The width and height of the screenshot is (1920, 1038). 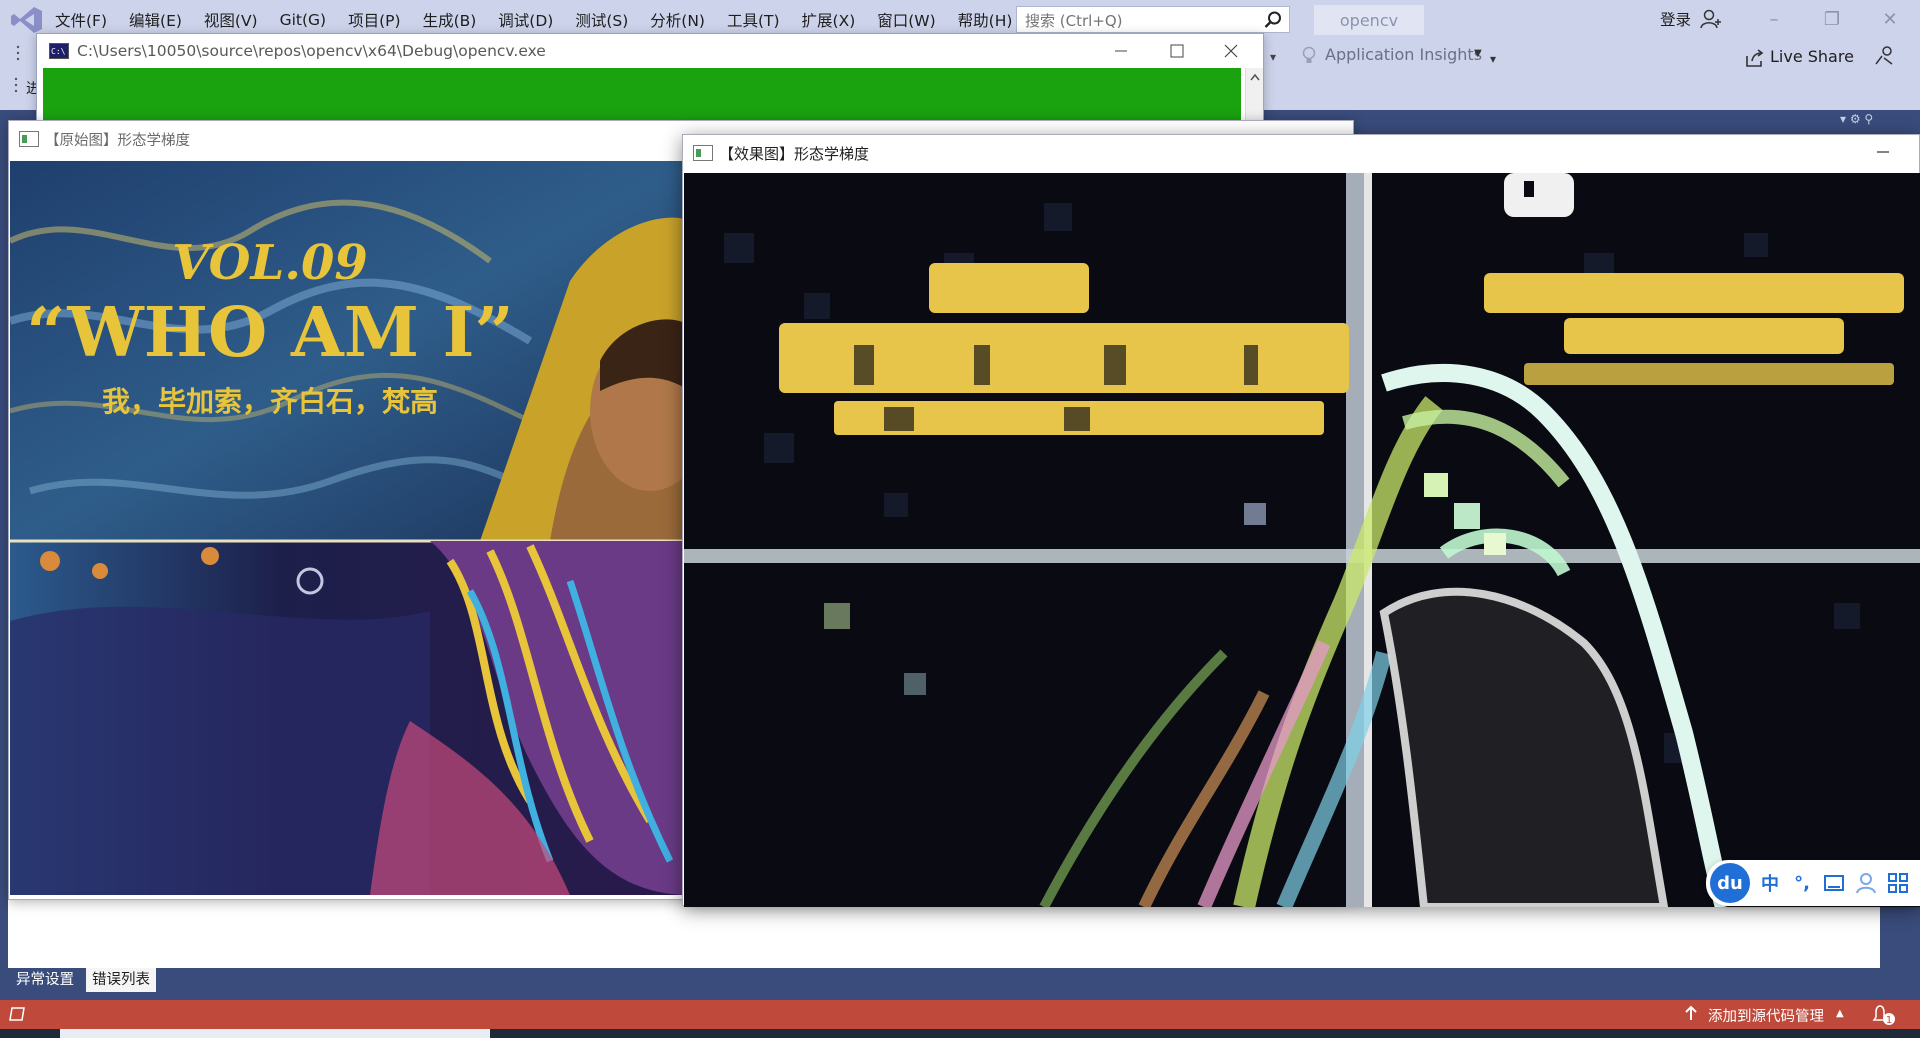 What do you see at coordinates (960, 984) in the screenshot?
I see `tool-window-tab-strip` at bounding box center [960, 984].